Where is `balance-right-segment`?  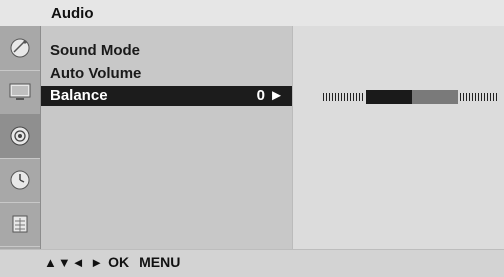 balance-right-segment is located at coordinates (435, 97).